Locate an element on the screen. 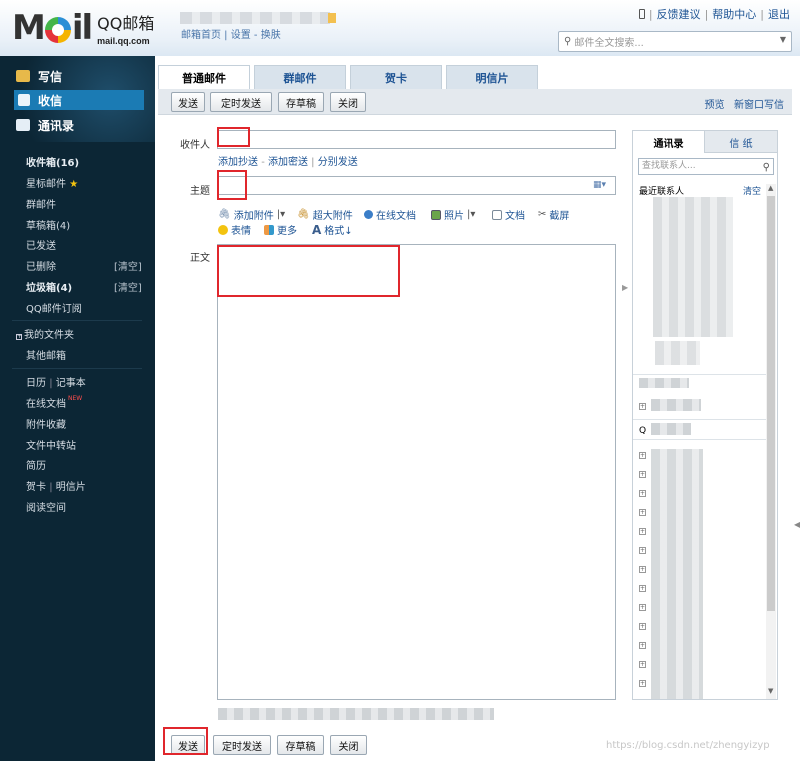  folder-spam: 垃圾箱(4) is located at coordinates (49, 286).